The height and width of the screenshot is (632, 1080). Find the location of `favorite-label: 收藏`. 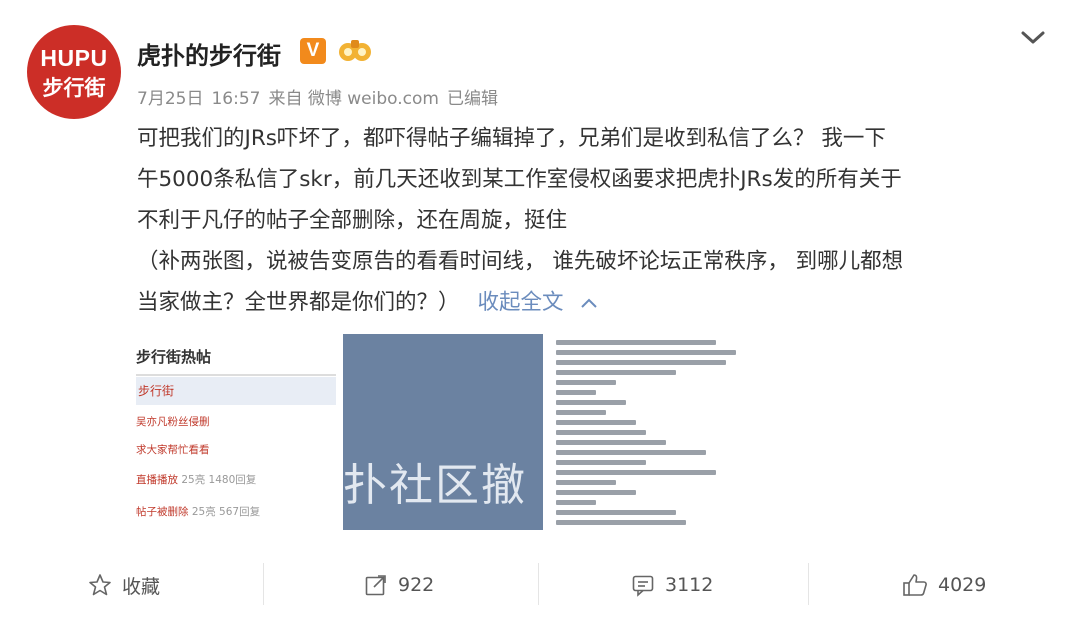

favorite-label: 收藏 is located at coordinates (141, 586).